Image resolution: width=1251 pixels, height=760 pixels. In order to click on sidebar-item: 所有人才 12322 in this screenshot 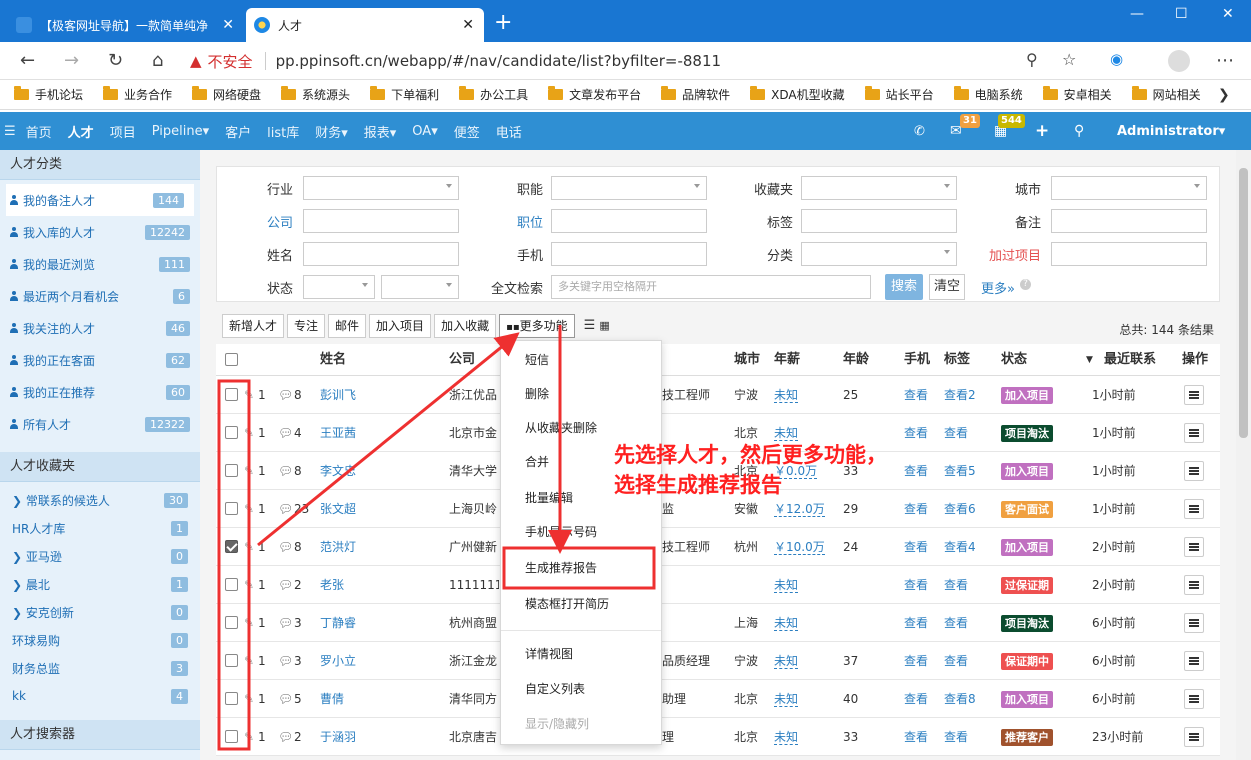, I will do `click(100, 424)`.